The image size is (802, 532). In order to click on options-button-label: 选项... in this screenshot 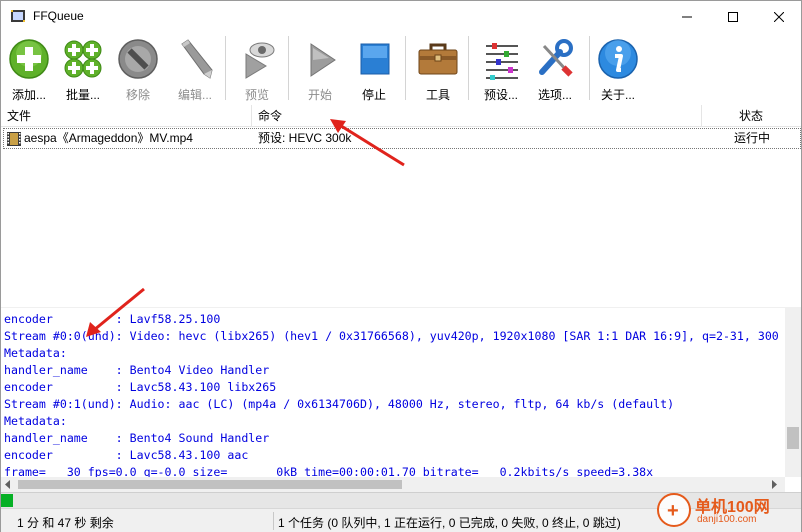, I will do `click(554, 95)`.